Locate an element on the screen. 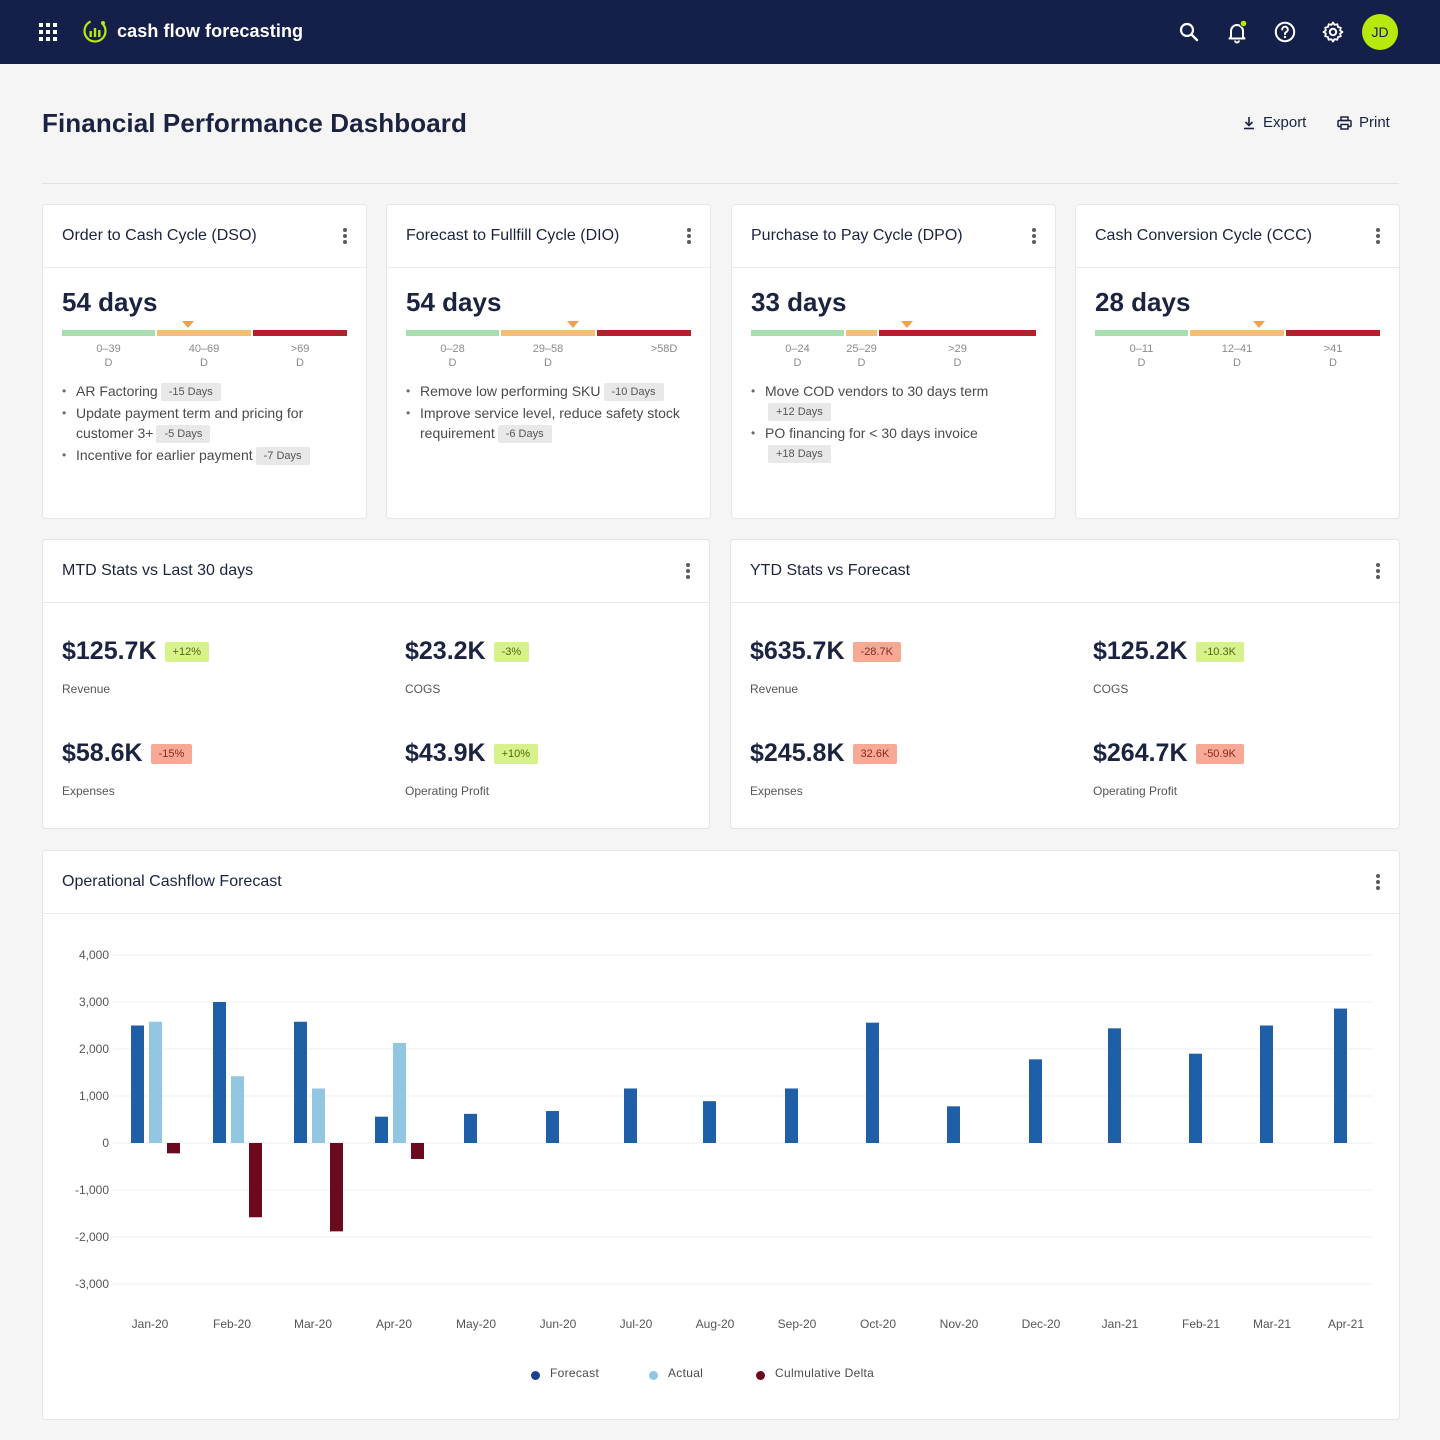  card-title: Purchase to Pay Cycle (DPO) is located at coordinates (857, 235).